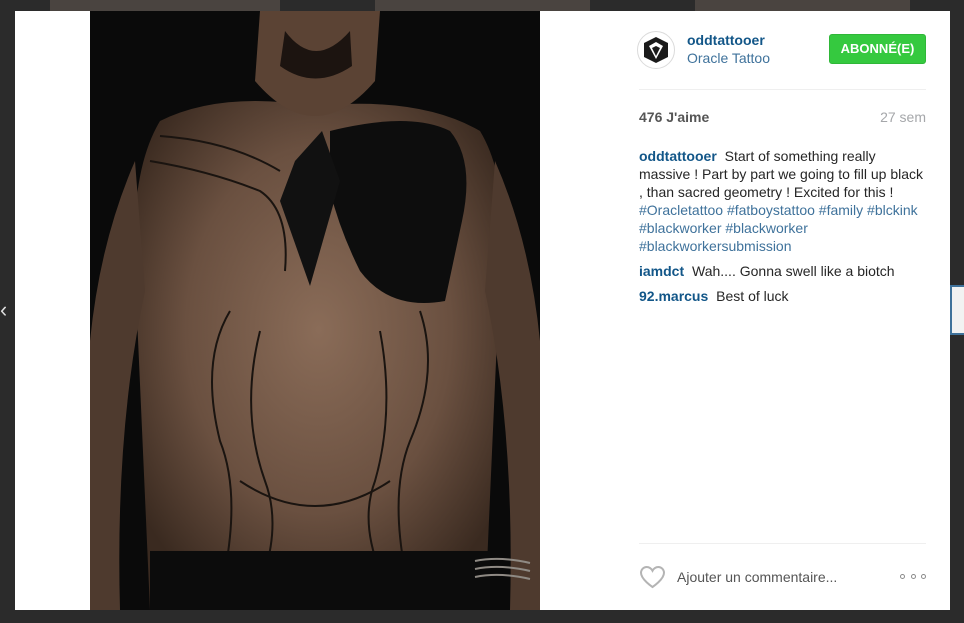 The height and width of the screenshot is (623, 964). I want to click on post-actions, so click(782, 577).